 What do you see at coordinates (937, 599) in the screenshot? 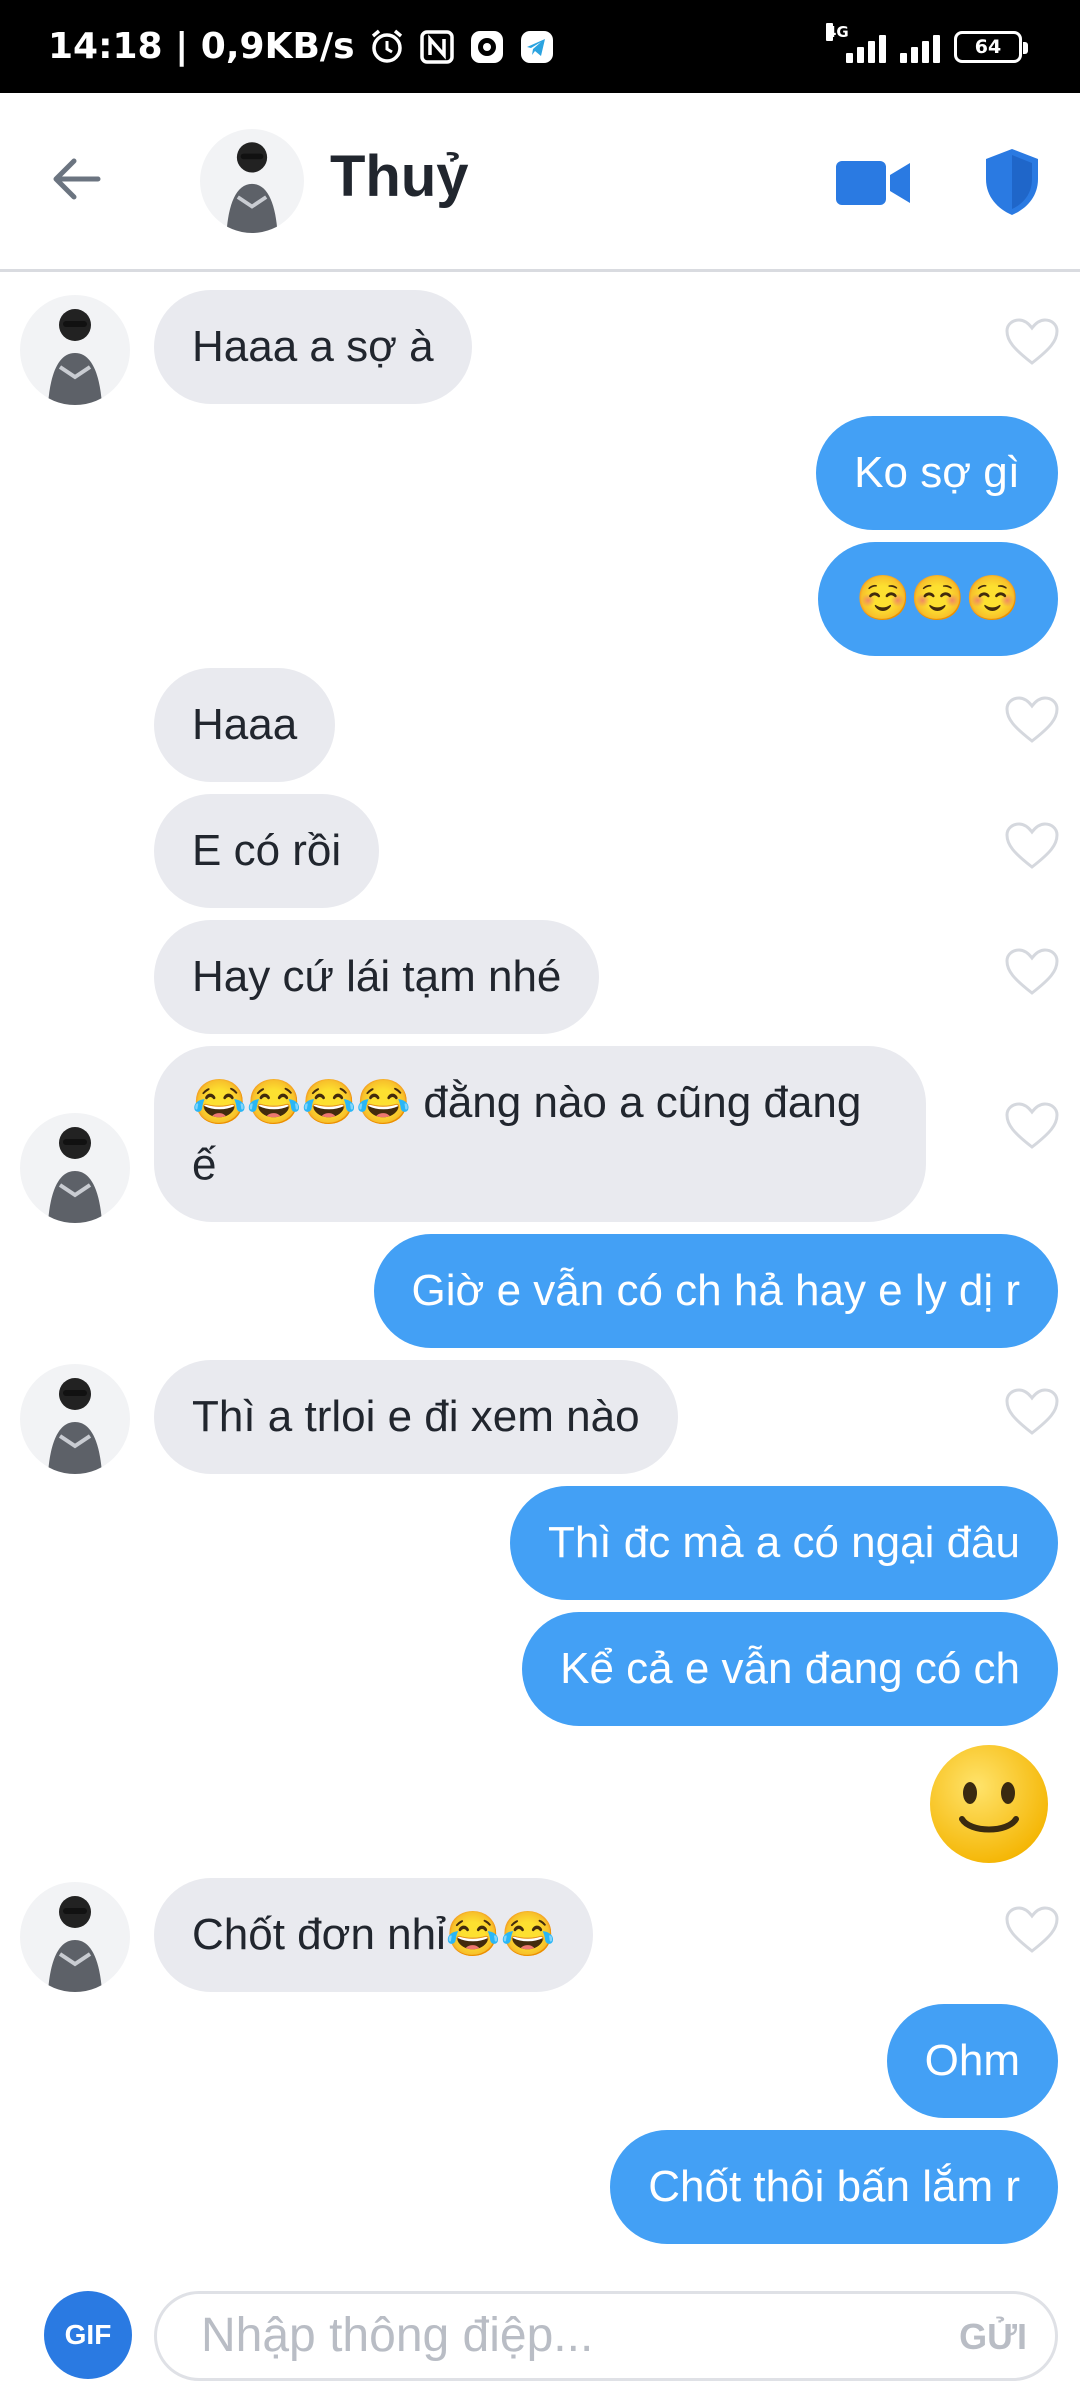
I see `outgoing-message: ☺️☺️☺️` at bounding box center [937, 599].